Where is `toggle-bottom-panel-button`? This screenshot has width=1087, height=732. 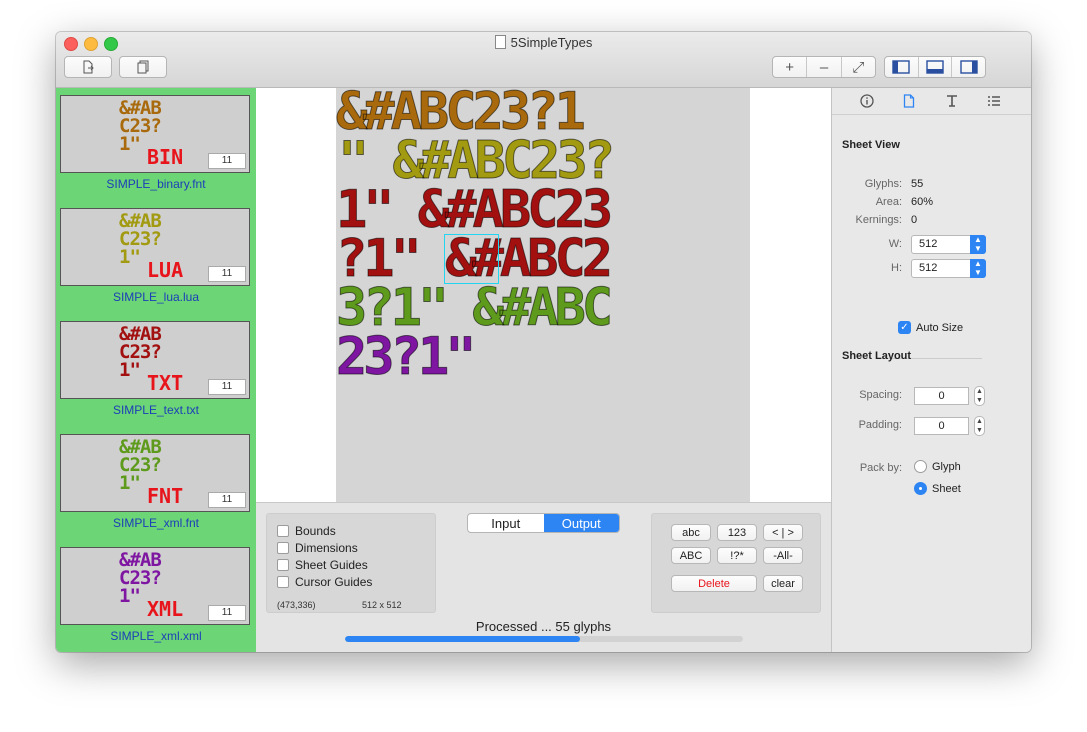 toggle-bottom-panel-button is located at coordinates (934, 67).